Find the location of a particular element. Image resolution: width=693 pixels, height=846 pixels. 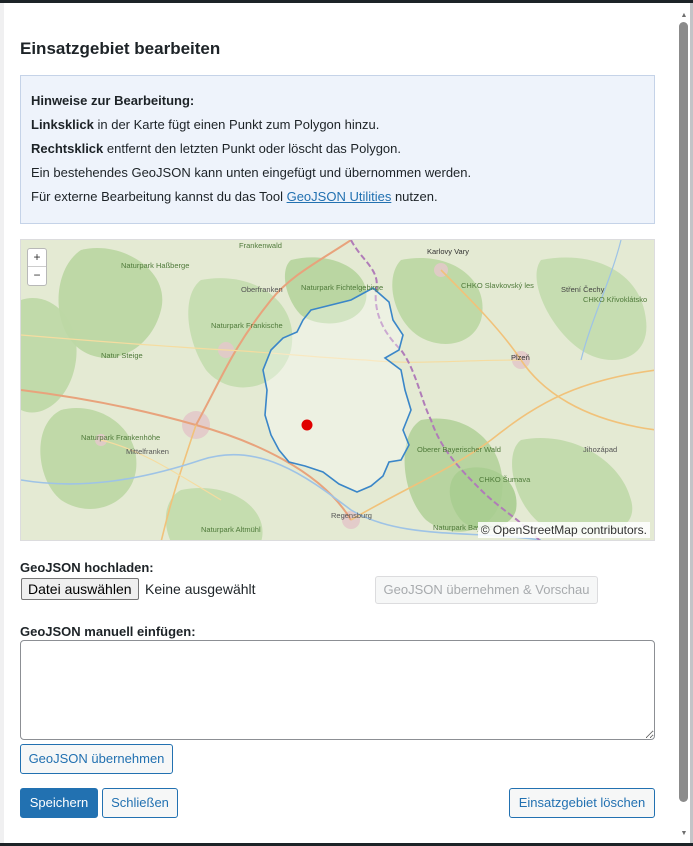

map-label: Karlovy Vary is located at coordinates (448, 251).